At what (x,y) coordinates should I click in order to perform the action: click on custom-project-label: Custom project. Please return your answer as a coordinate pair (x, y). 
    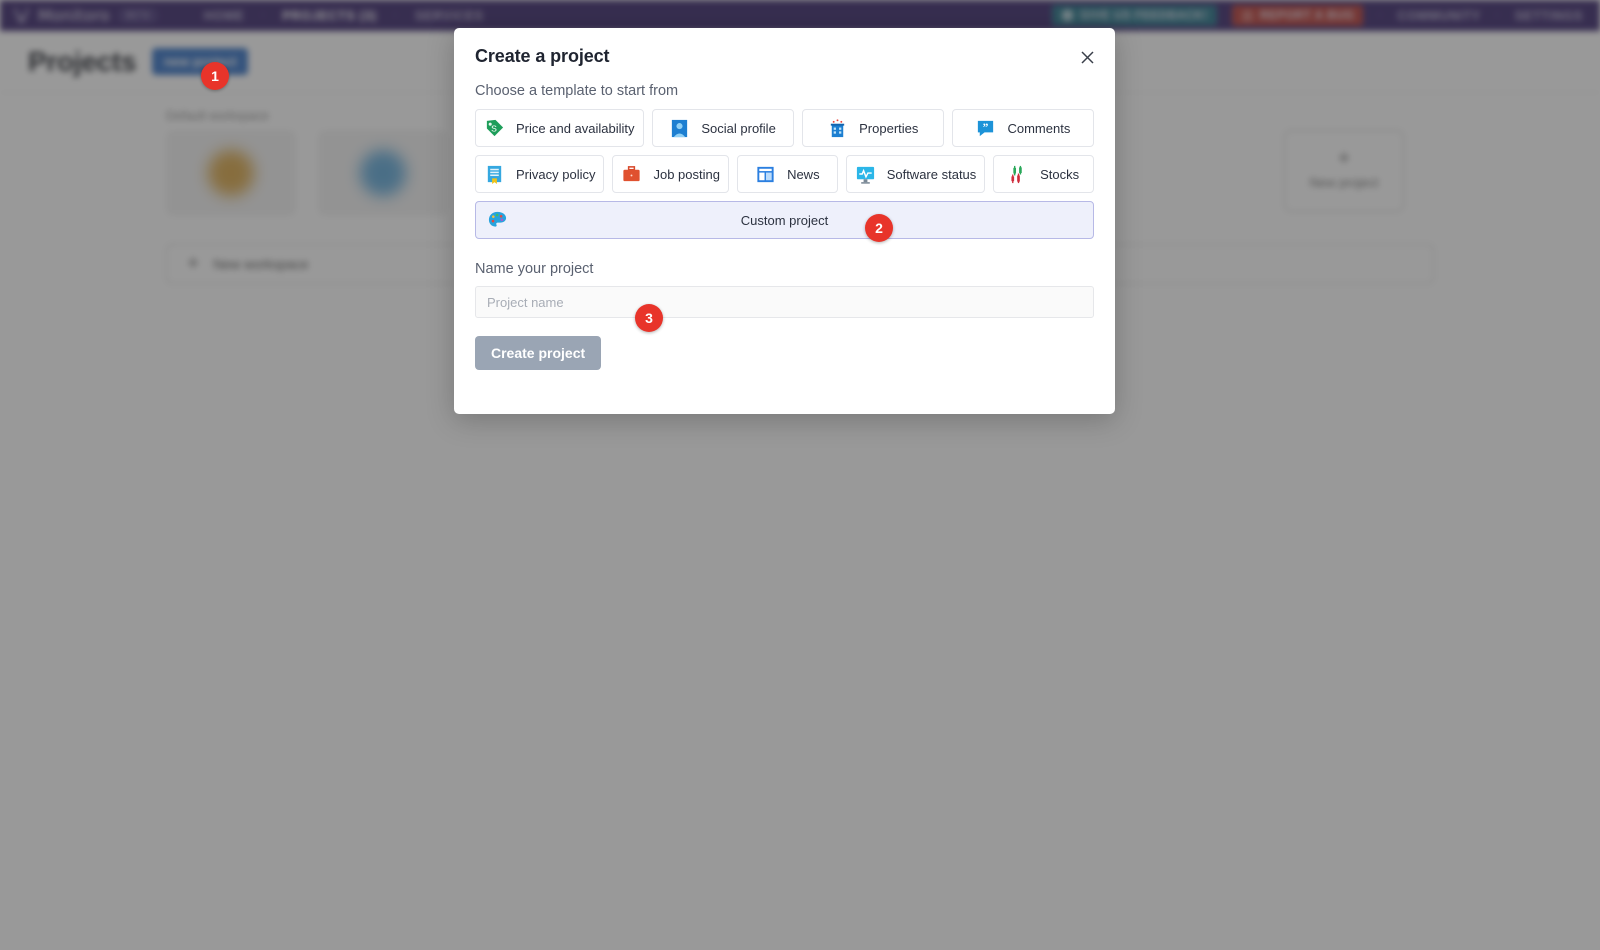
    Looking at the image, I should click on (784, 220).